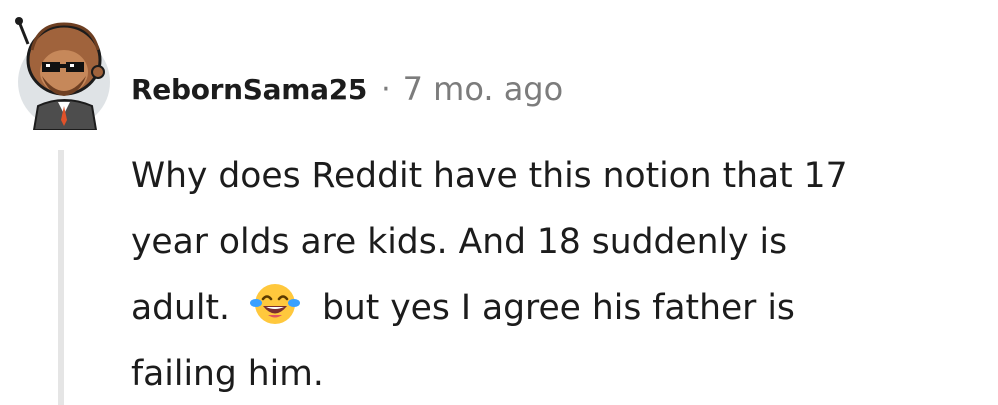 The image size is (998, 405). I want to click on comment-line: Why does Reddit have this notion that 17, so click(489, 176).